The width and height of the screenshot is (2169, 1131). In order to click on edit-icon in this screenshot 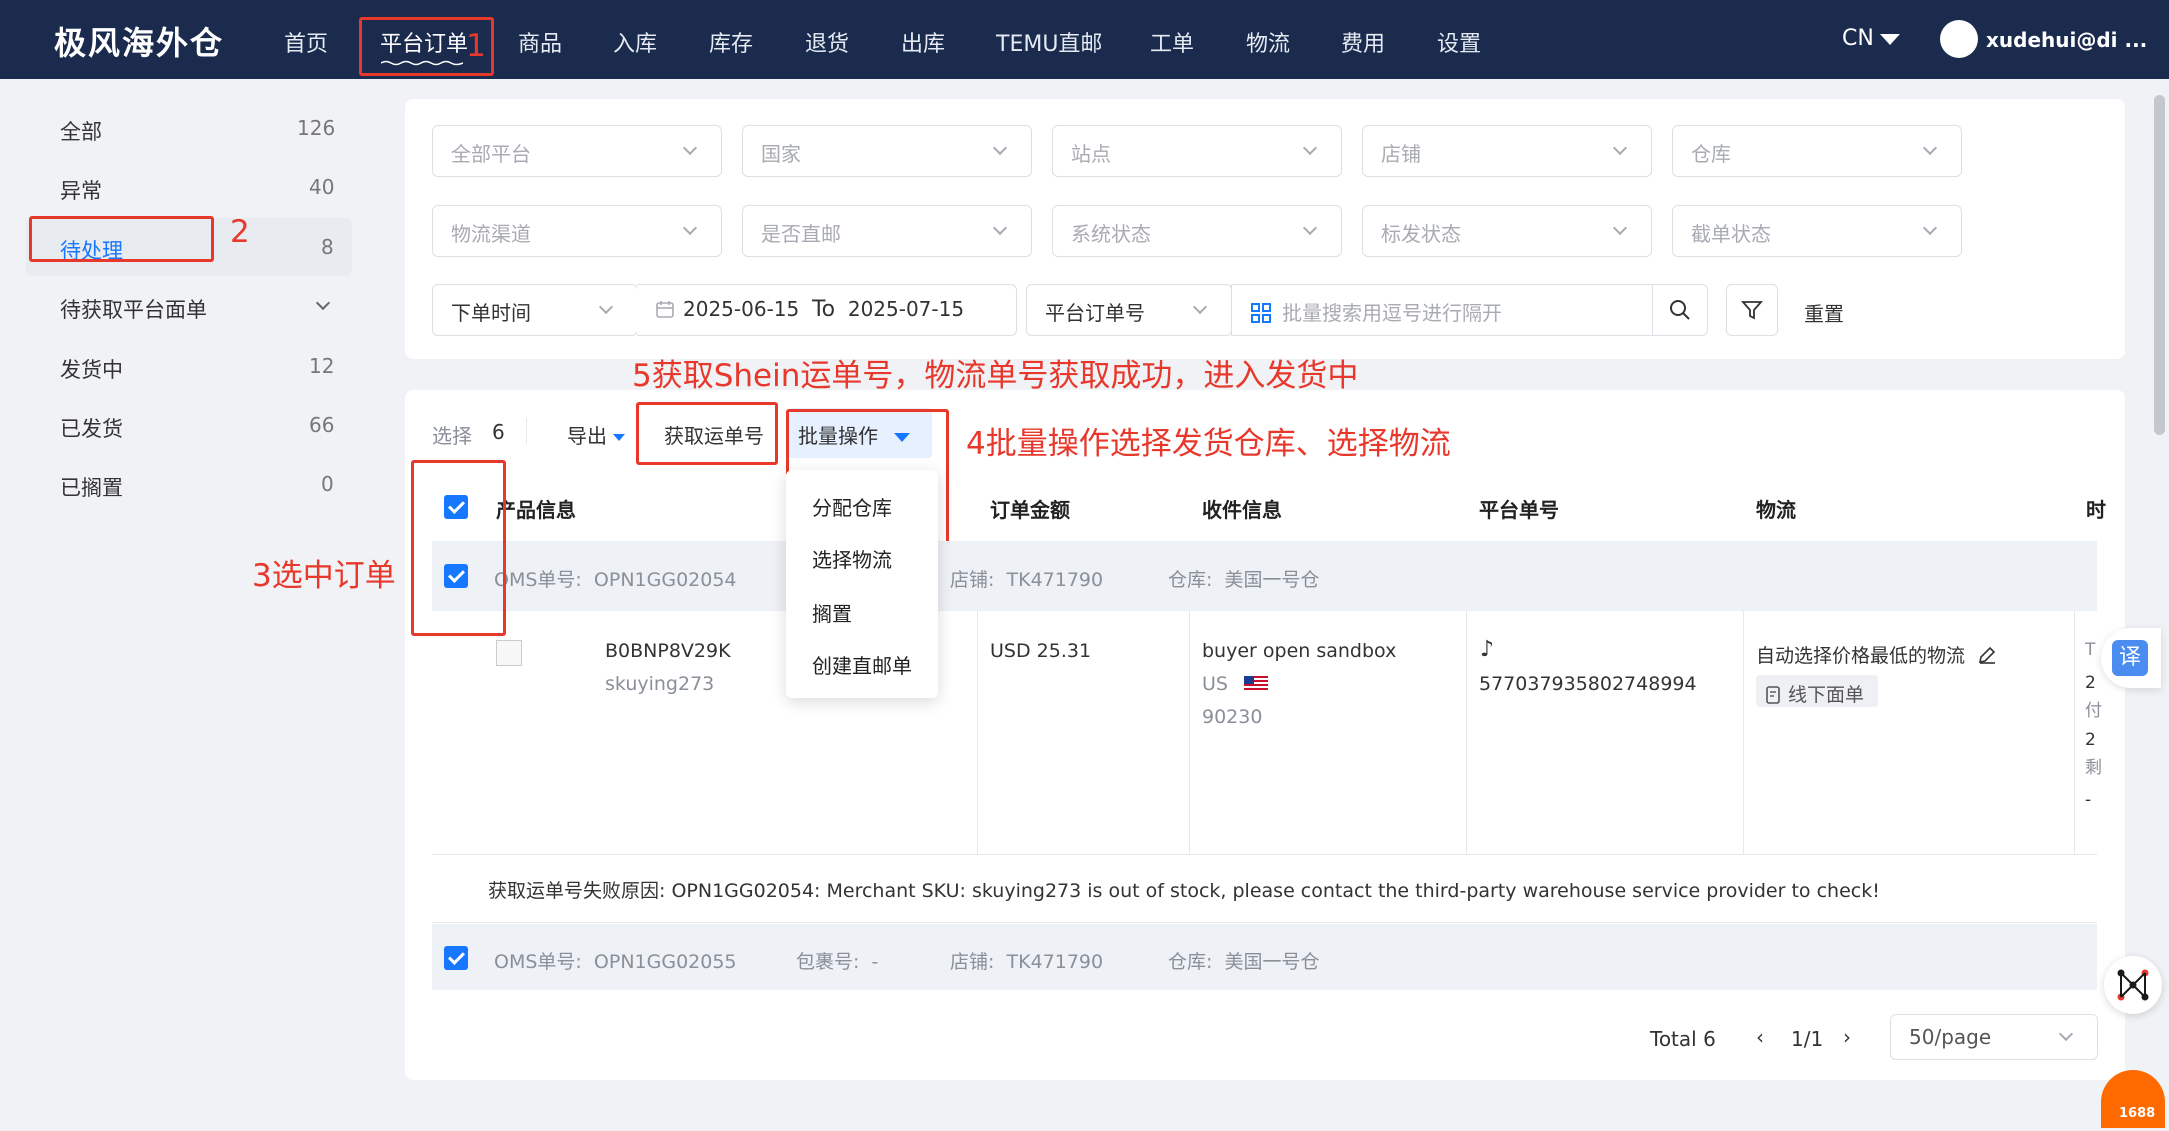, I will do `click(1987, 655)`.